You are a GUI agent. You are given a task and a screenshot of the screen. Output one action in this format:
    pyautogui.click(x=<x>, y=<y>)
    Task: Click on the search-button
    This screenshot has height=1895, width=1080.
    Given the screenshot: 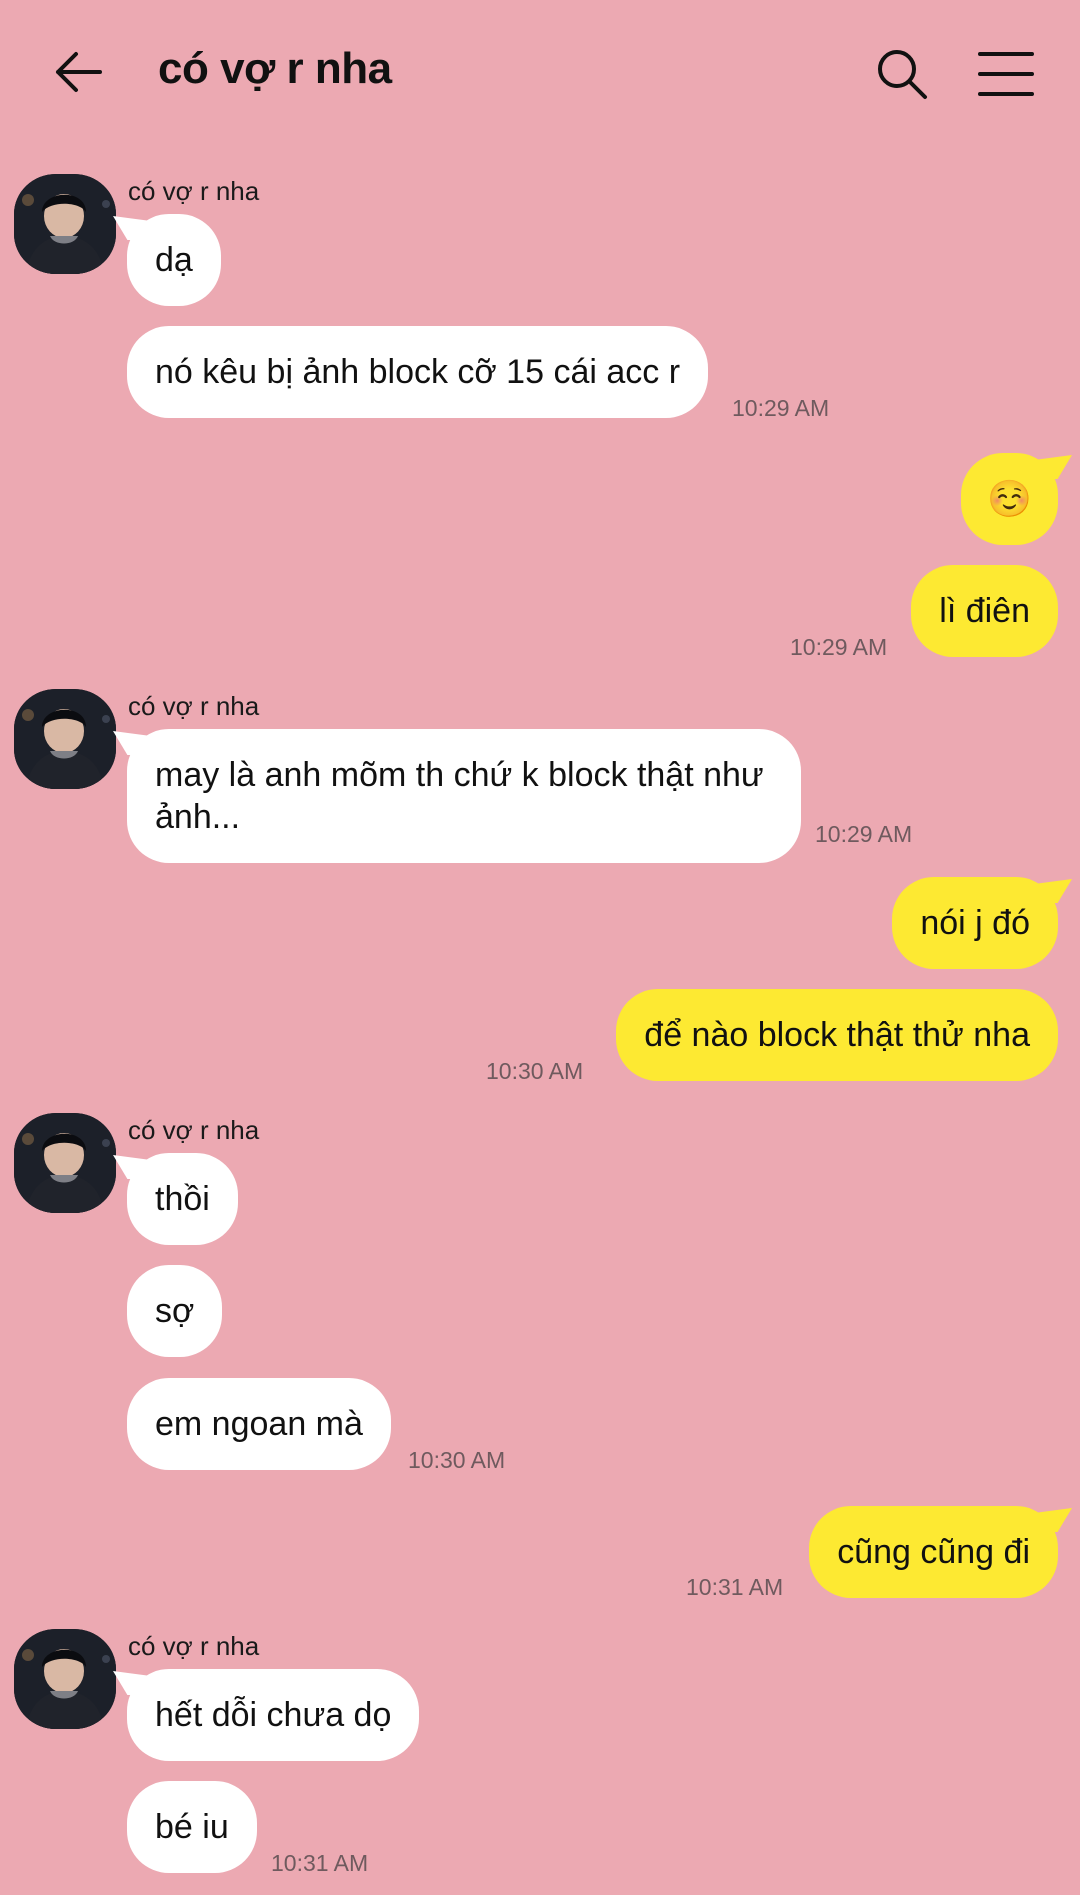 What is the action you would take?
    pyautogui.click(x=902, y=74)
    